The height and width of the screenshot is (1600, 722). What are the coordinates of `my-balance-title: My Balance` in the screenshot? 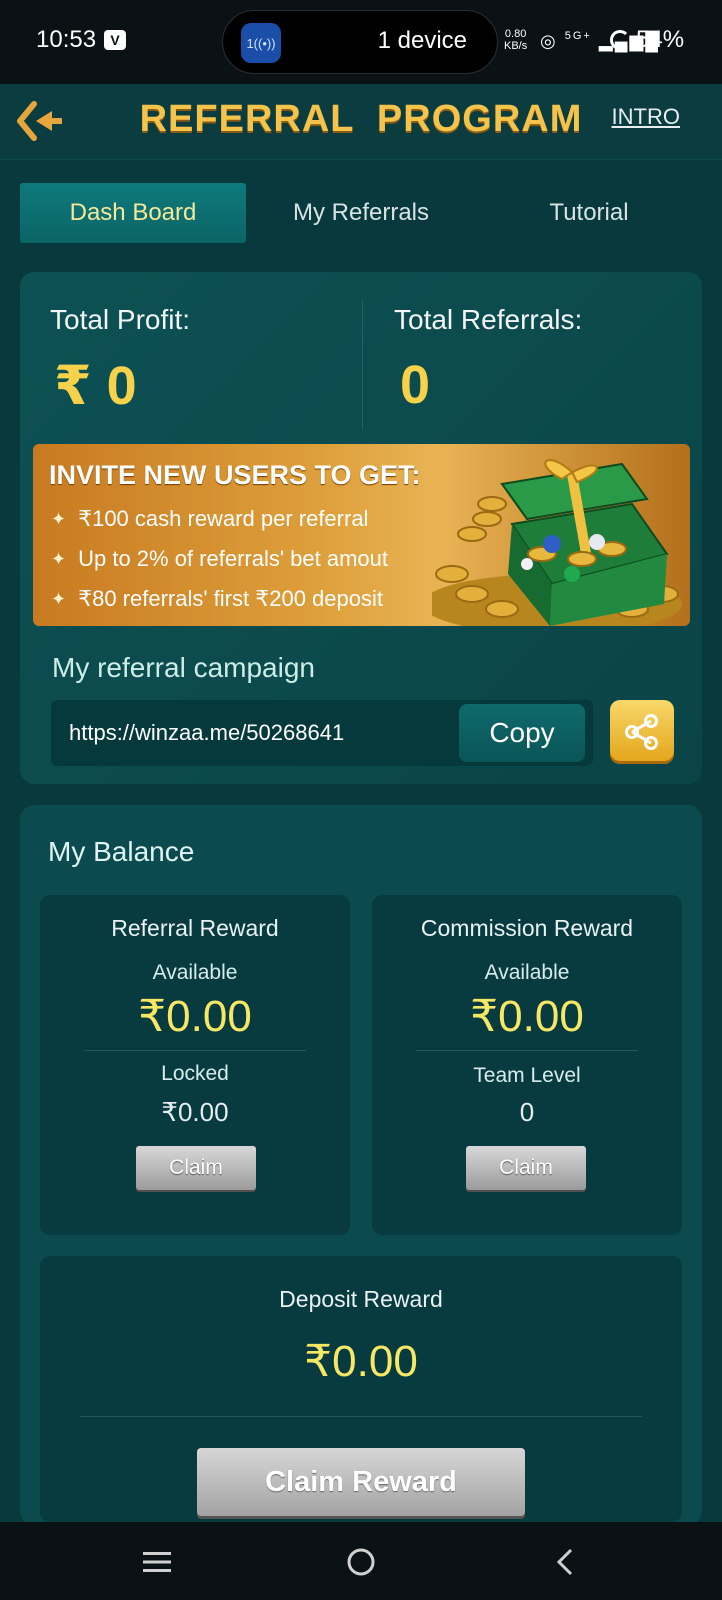 It's located at (121, 851).